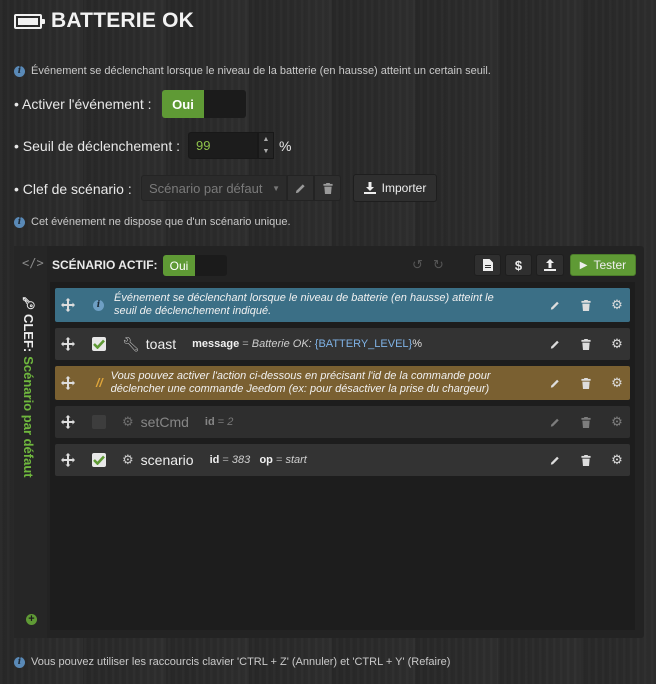 This screenshot has width=656, height=684. I want to click on pencil-icon, so click(300, 188).